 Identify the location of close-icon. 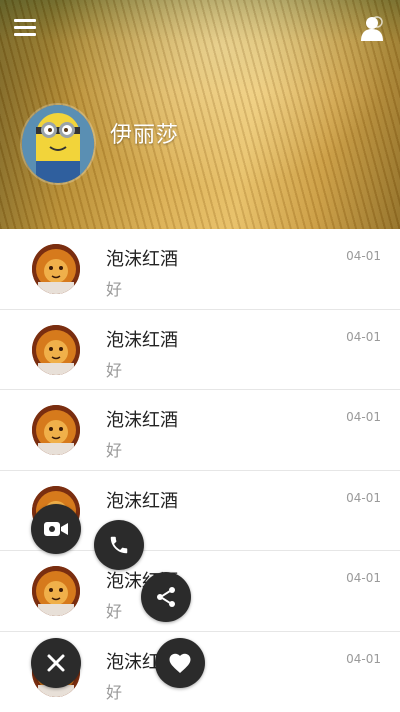
(56, 663).